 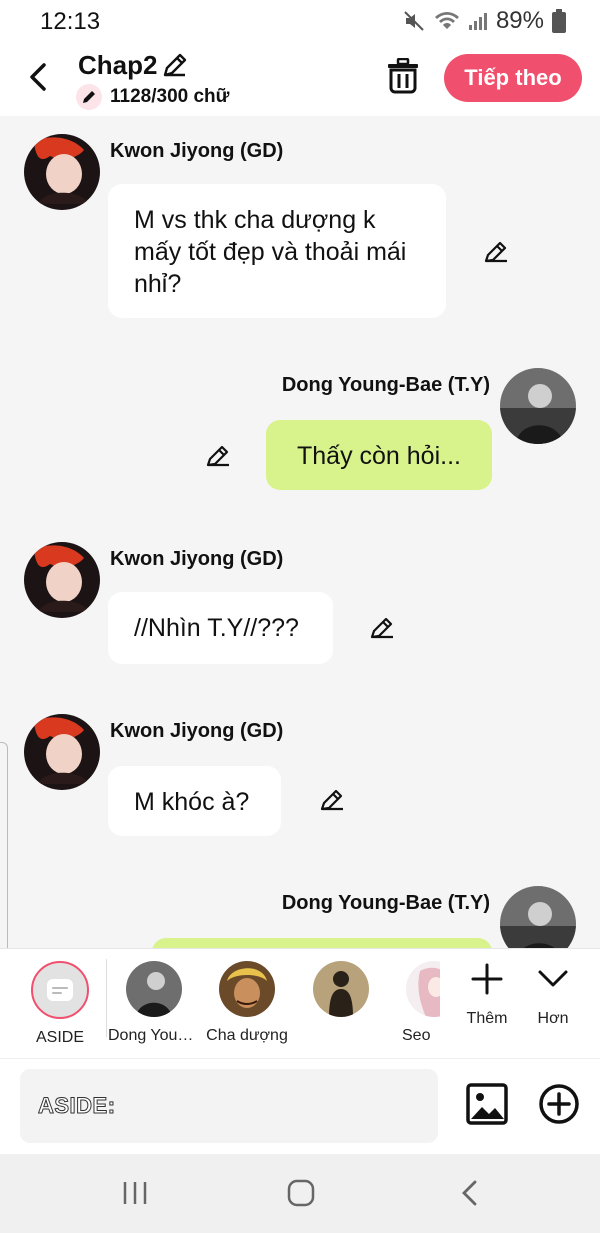 I want to click on character-cha-duong: Cha dượng, so click(x=247, y=1003).